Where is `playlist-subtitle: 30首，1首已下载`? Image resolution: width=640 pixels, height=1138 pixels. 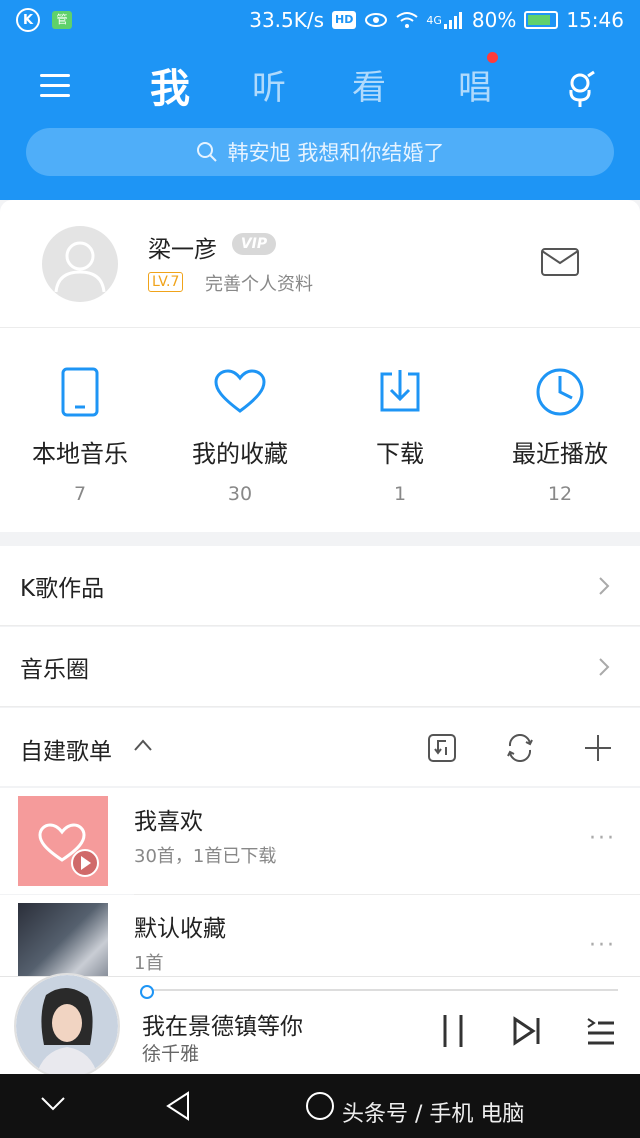 playlist-subtitle: 30首，1首已下载 is located at coordinates (205, 856).